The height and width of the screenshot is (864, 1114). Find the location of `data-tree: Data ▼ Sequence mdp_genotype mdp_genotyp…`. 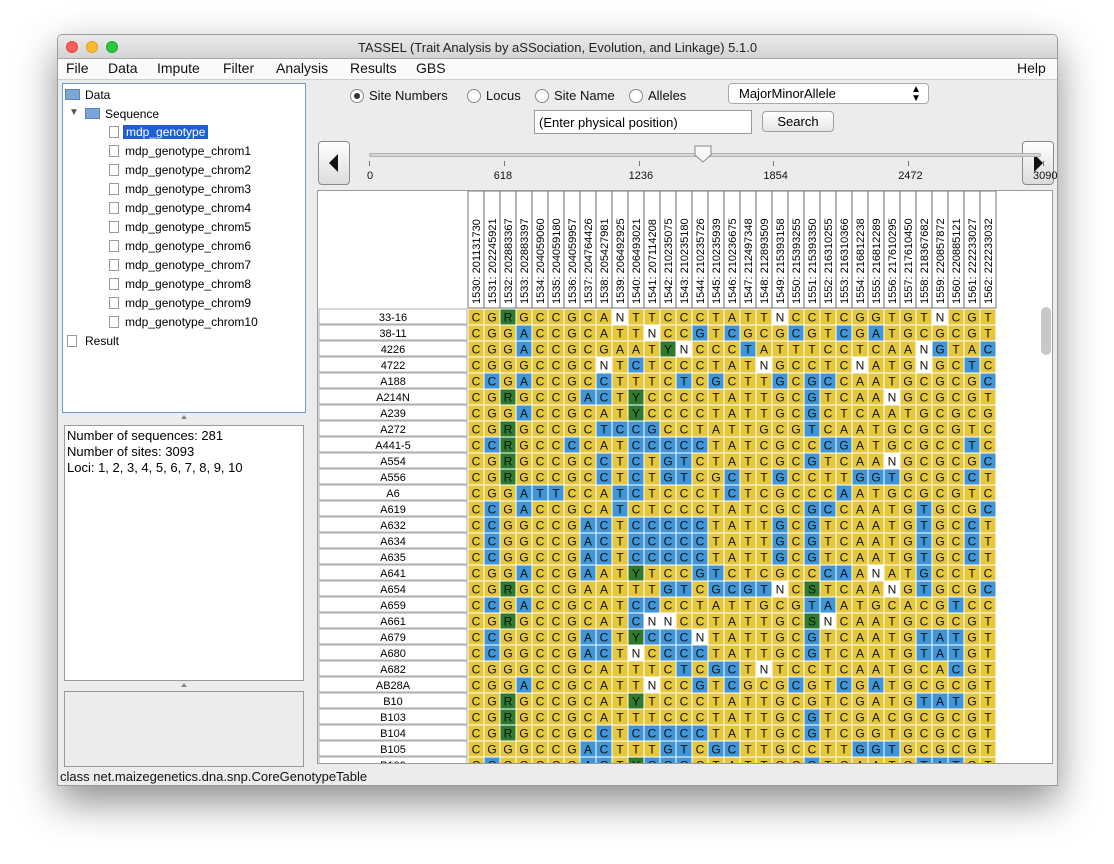

data-tree: Data ▼ Sequence mdp_genotype mdp_genotyp… is located at coordinates (184, 248).